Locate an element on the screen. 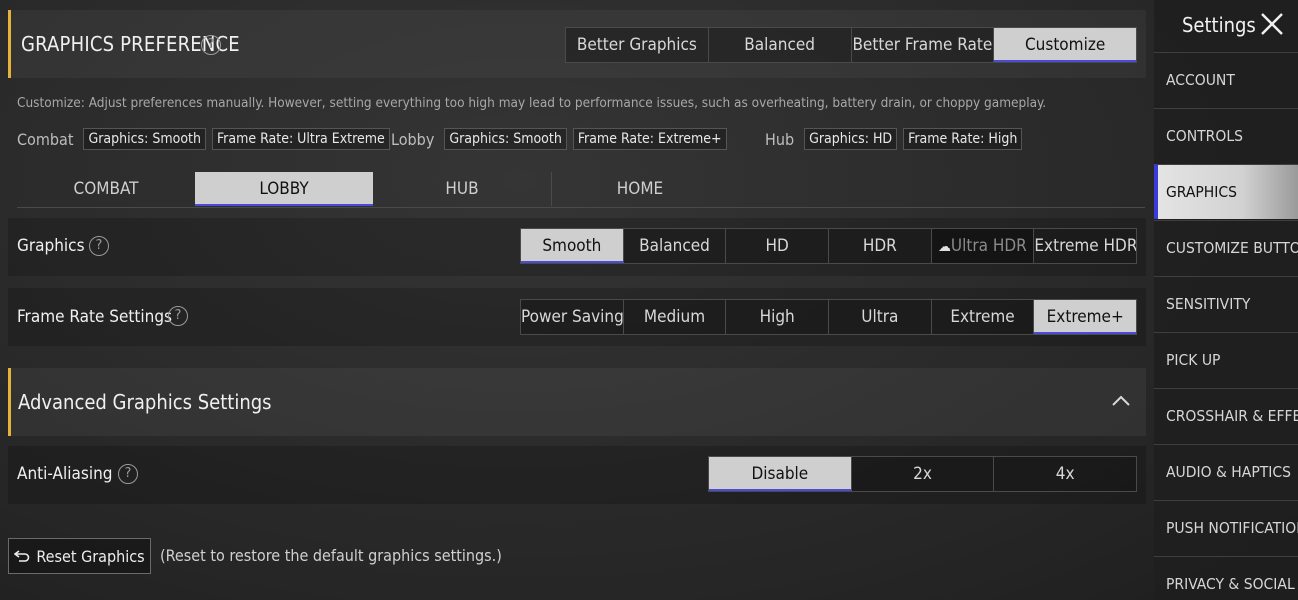 The image size is (1298, 600). preference-option-customize: Customize is located at coordinates (1065, 45).